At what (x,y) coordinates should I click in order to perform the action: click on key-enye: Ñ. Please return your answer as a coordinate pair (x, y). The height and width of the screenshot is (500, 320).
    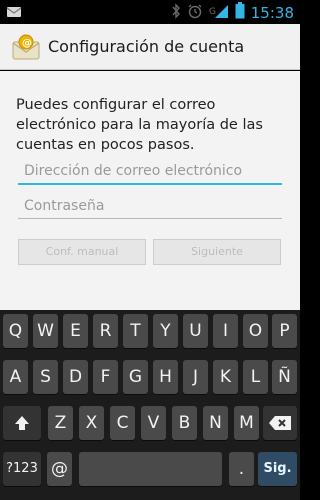
    Looking at the image, I should click on (284, 377).